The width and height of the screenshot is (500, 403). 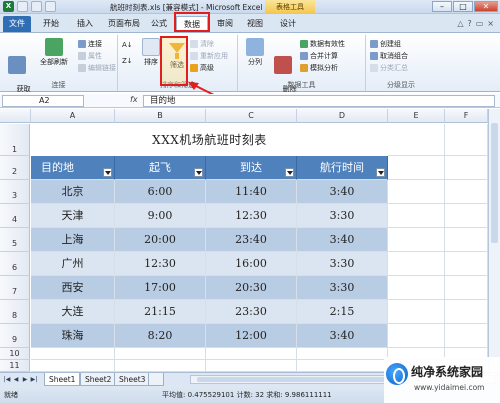 What do you see at coordinates (466, 312) in the screenshot?
I see `cell-f8` at bounding box center [466, 312].